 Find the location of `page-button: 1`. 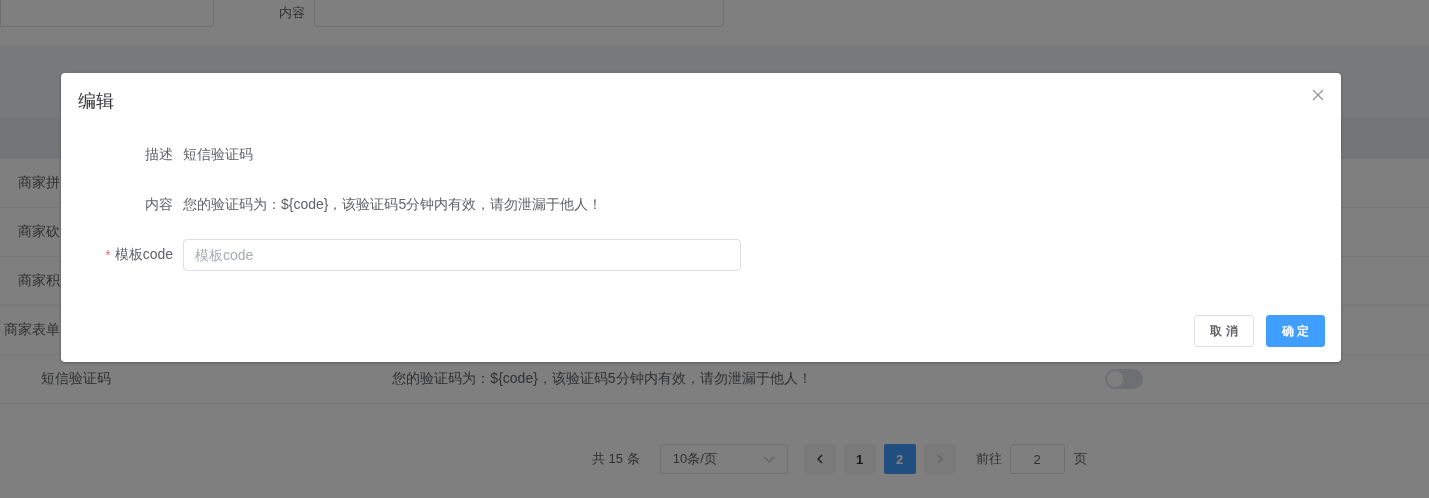

page-button: 1 is located at coordinates (859, 459).